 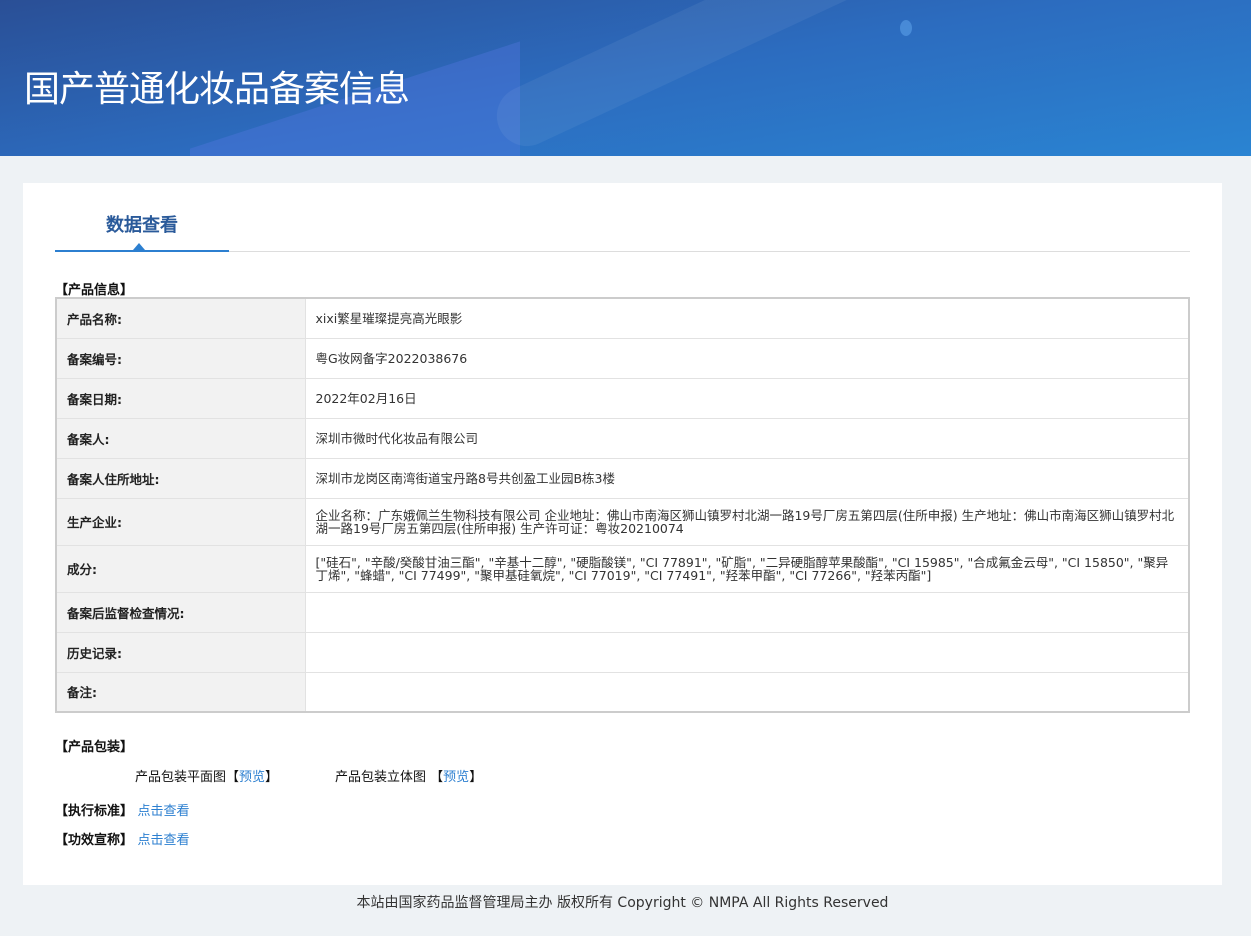 What do you see at coordinates (252, 777) in the screenshot?
I see `preview-flat-link: 预览` at bounding box center [252, 777].